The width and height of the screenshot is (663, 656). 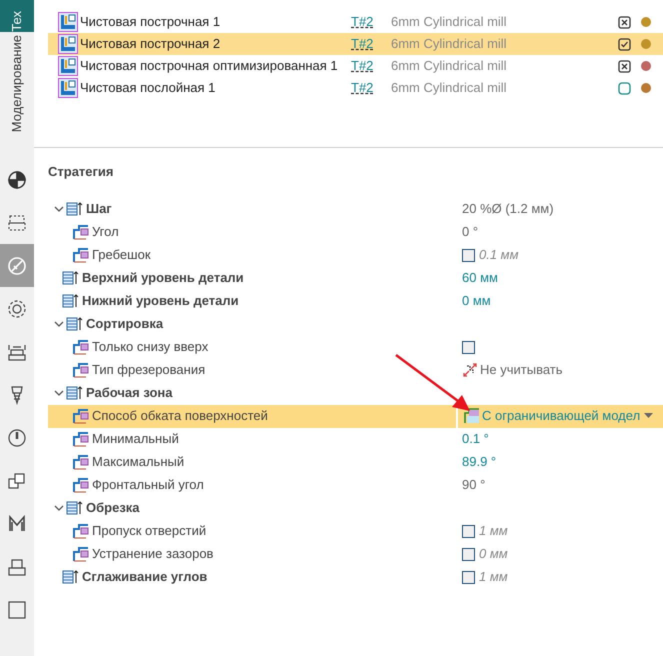 I want to click on milling-type-icon, so click(x=470, y=370).